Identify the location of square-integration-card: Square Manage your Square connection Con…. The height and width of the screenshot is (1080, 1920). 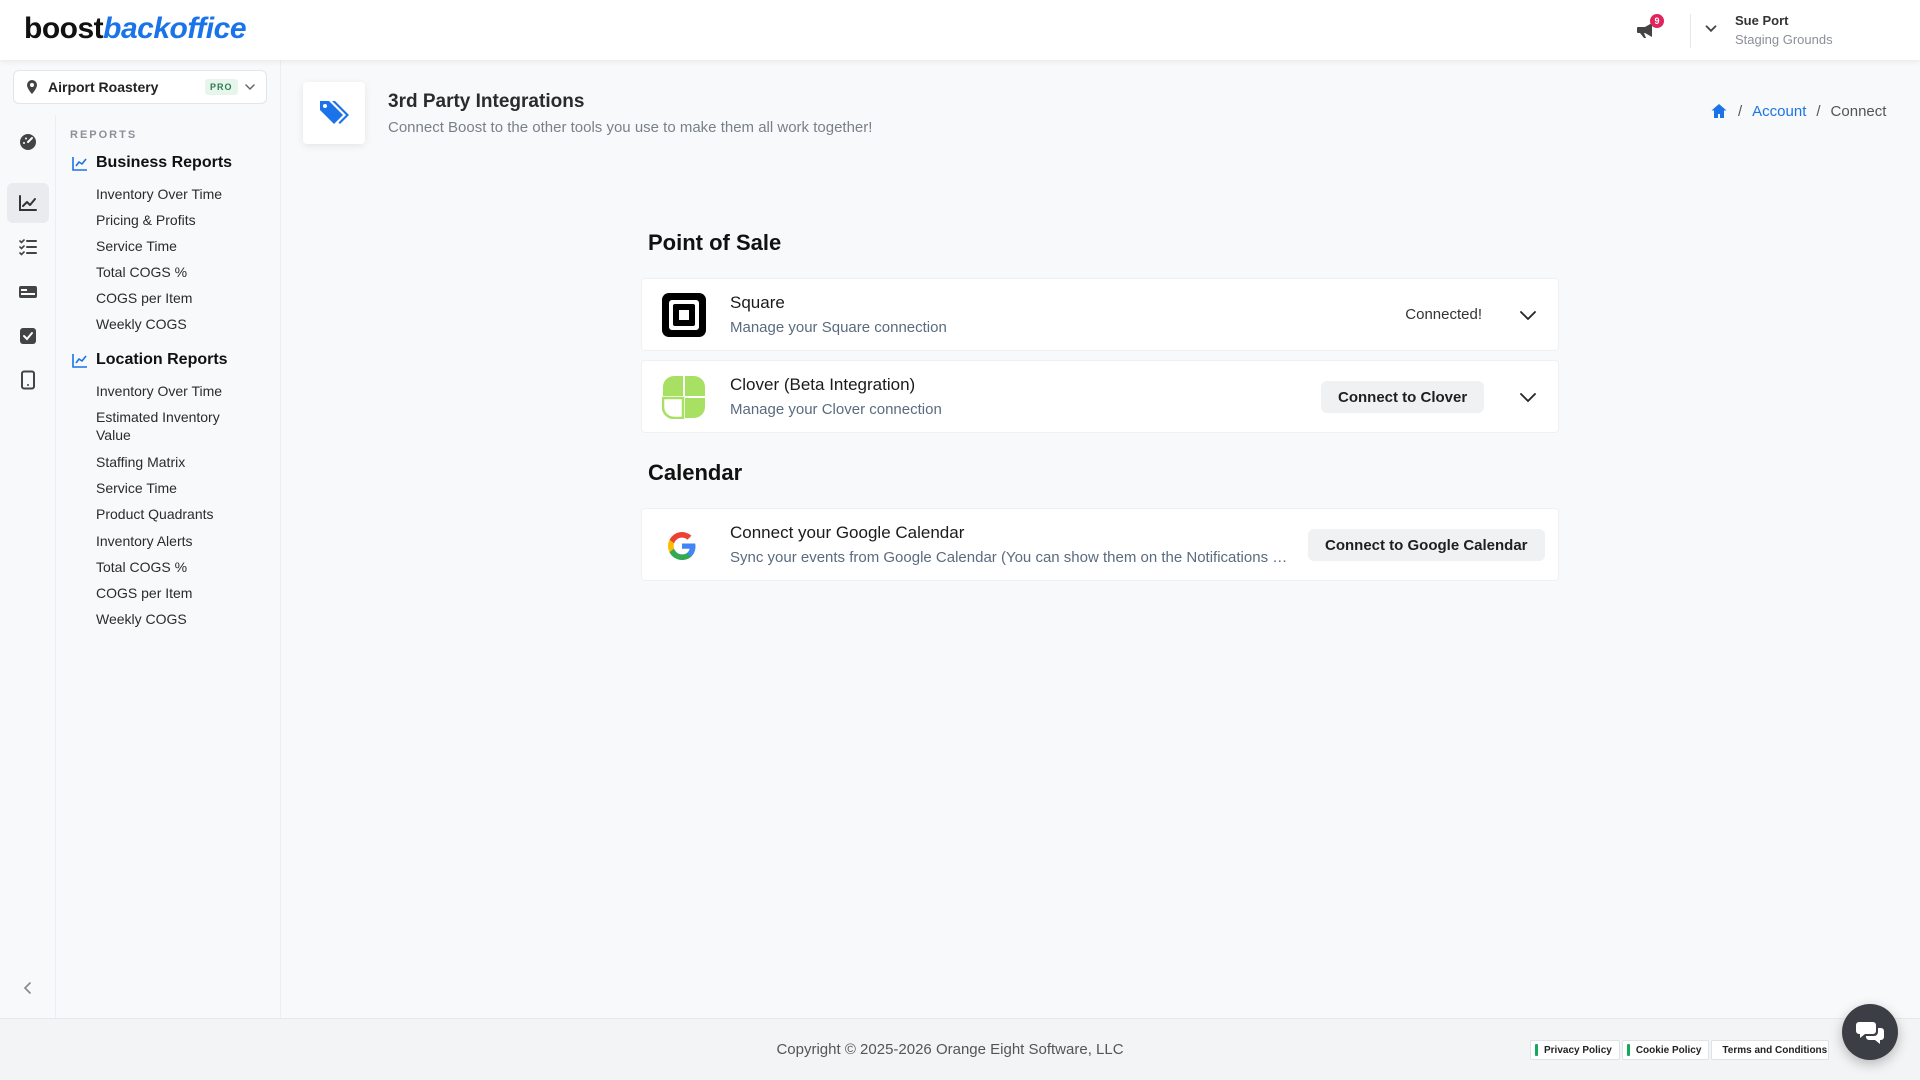
(1100, 314).